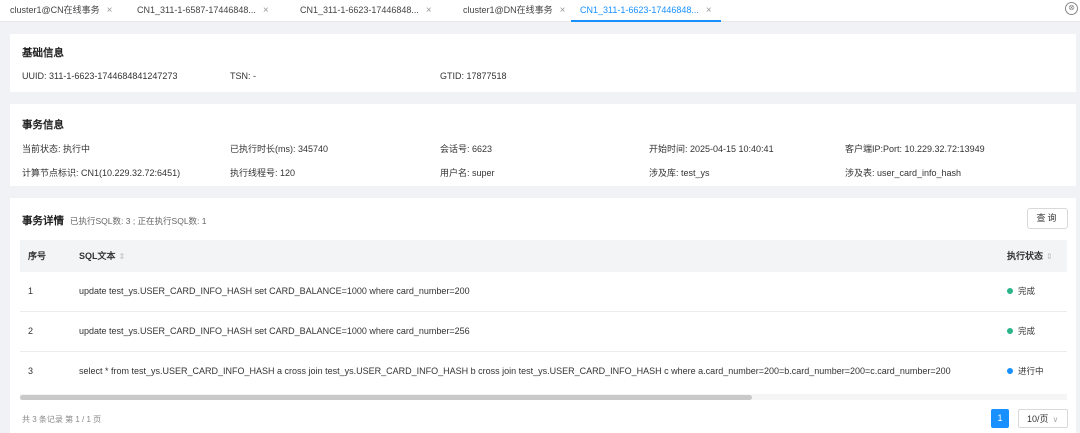 The width and height of the screenshot is (1080, 433). I want to click on table-field: 涉及表: user_card_info_hash, so click(903, 173).